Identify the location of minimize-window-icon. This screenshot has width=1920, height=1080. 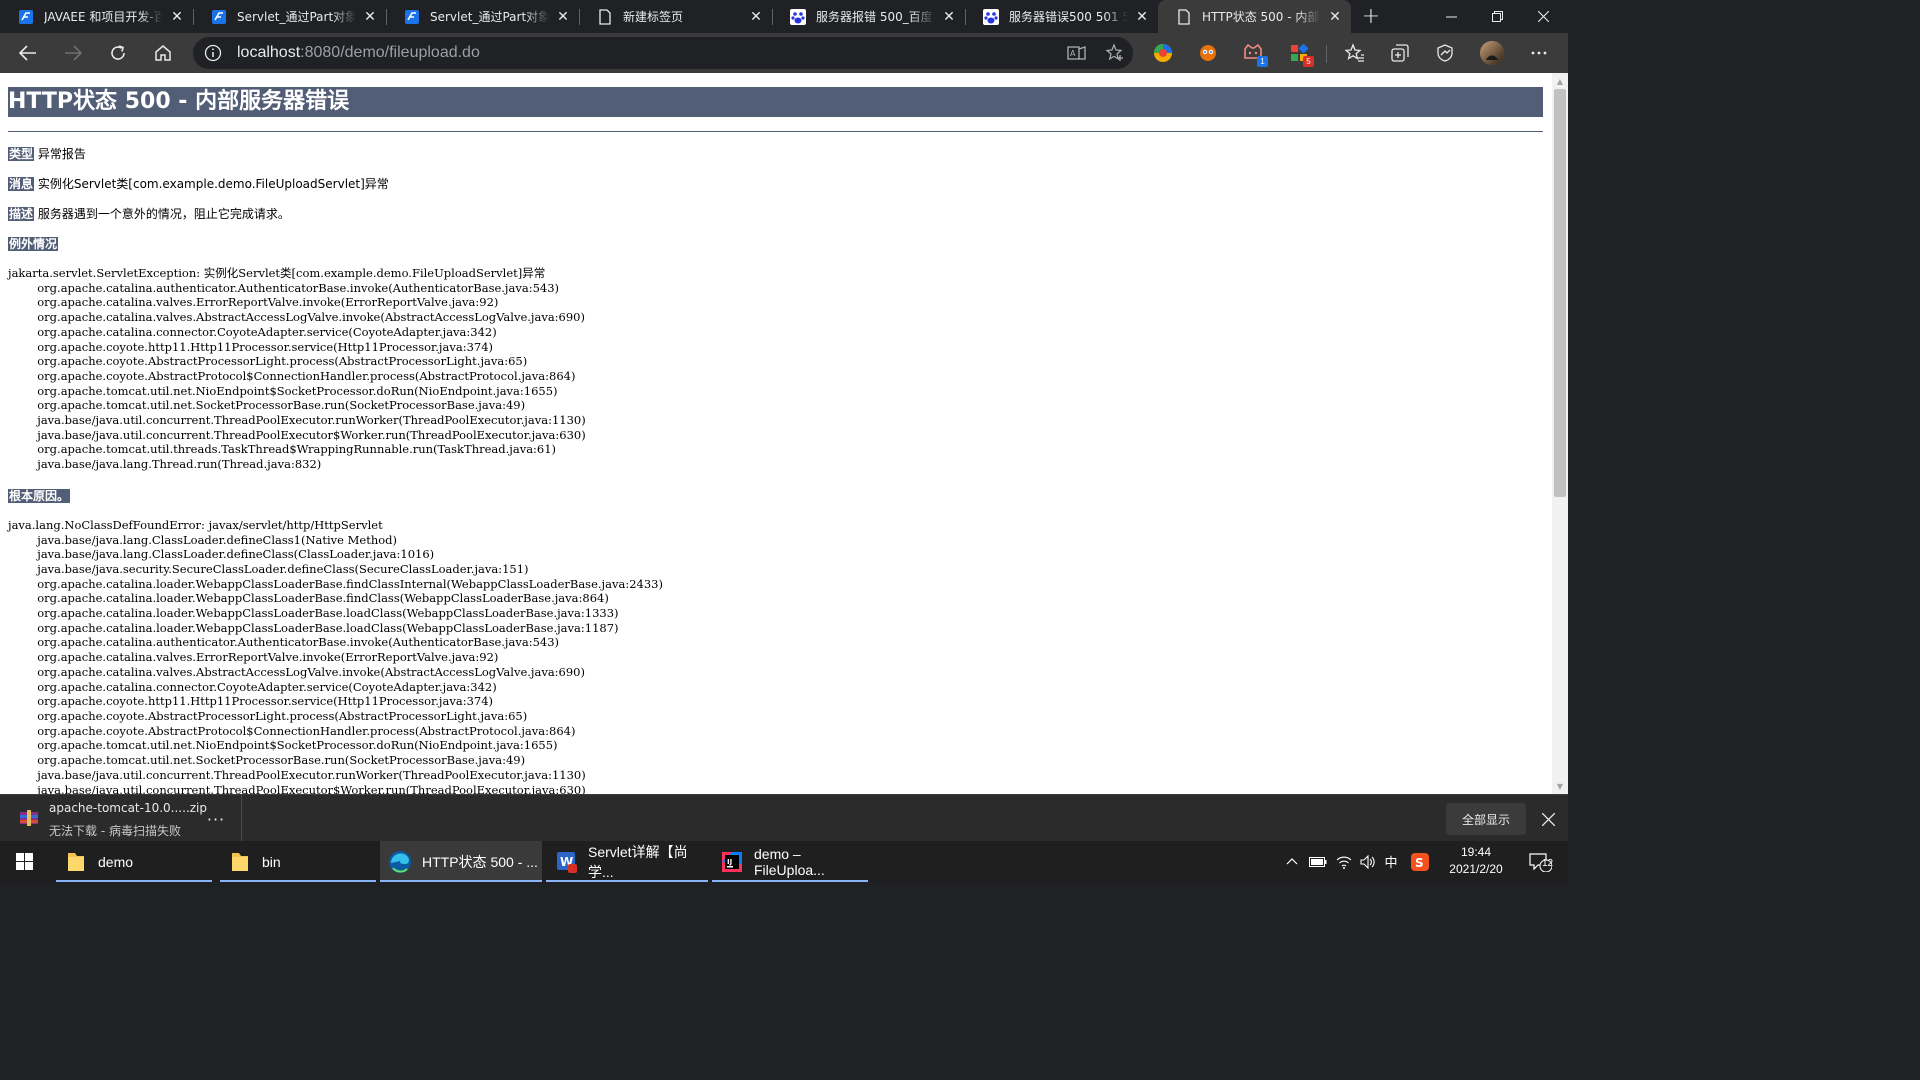
(1451, 16).